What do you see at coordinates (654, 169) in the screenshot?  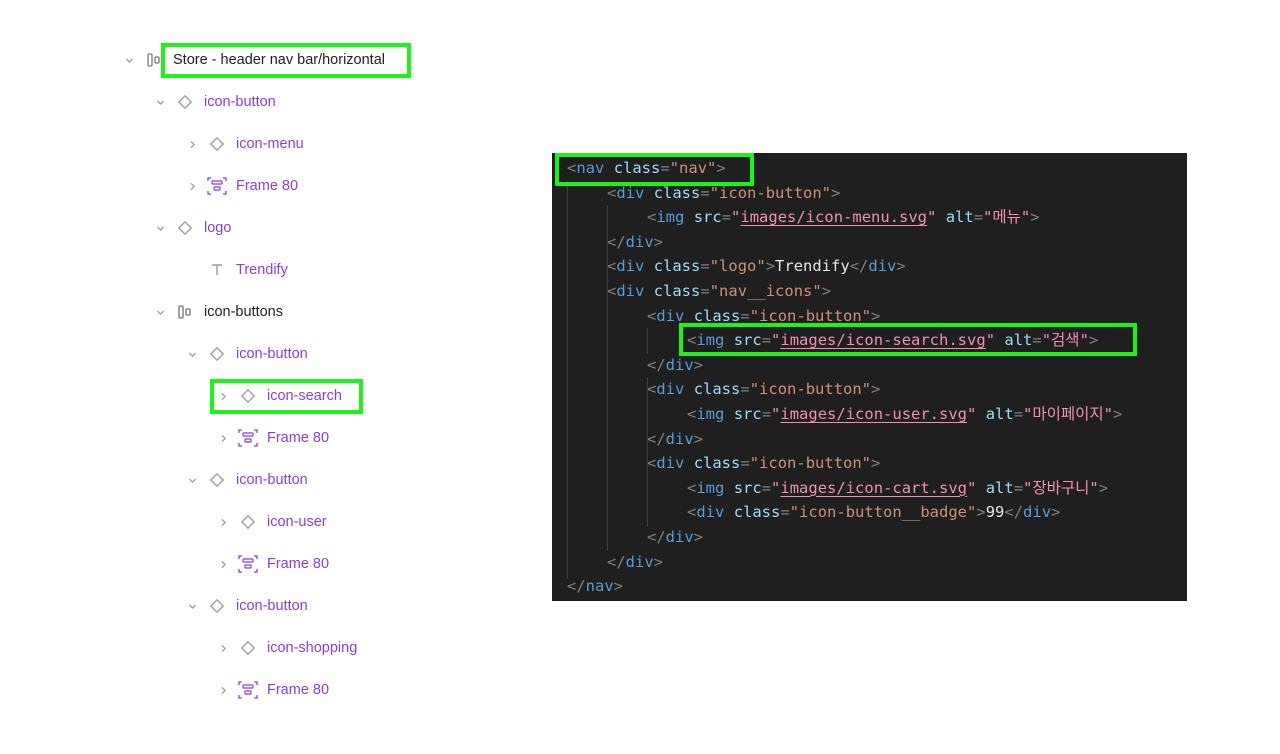 I see `highlight-box-nav-tag` at bounding box center [654, 169].